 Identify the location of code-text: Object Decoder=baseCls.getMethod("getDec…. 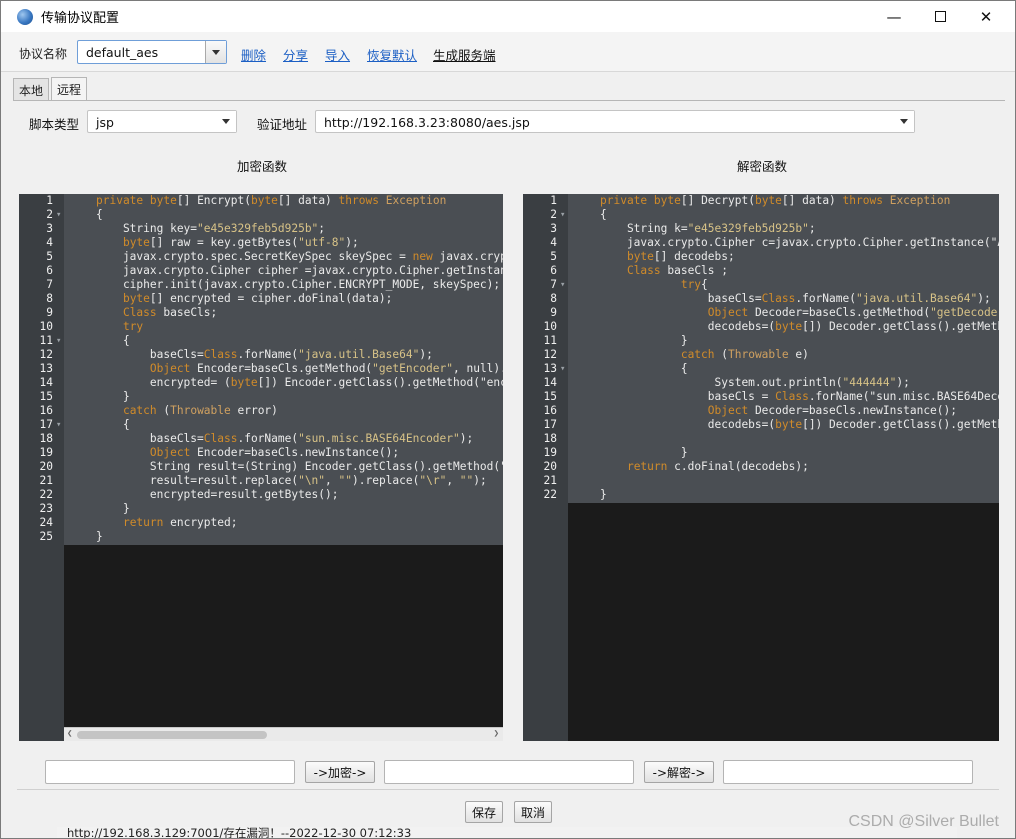
(853, 312).